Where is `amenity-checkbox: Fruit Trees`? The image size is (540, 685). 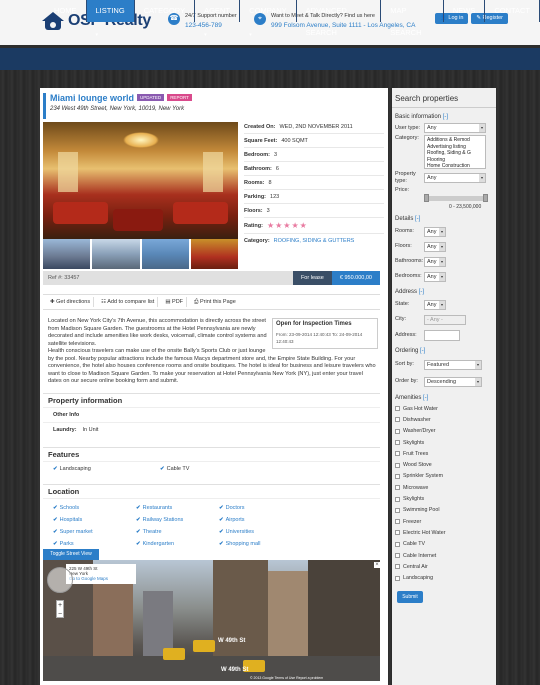 amenity-checkbox: Fruit Trees is located at coordinates (444, 453).